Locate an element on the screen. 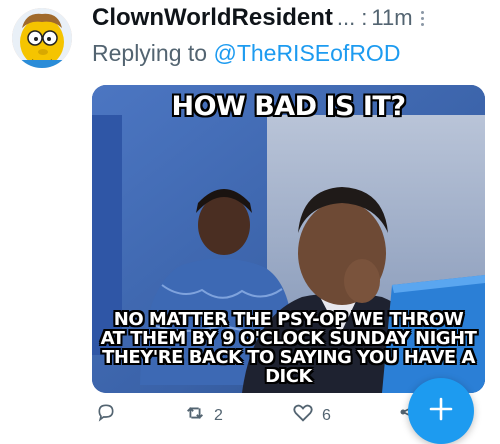  reply-context: Replying to @TheRISEofROD is located at coordinates (246, 53).